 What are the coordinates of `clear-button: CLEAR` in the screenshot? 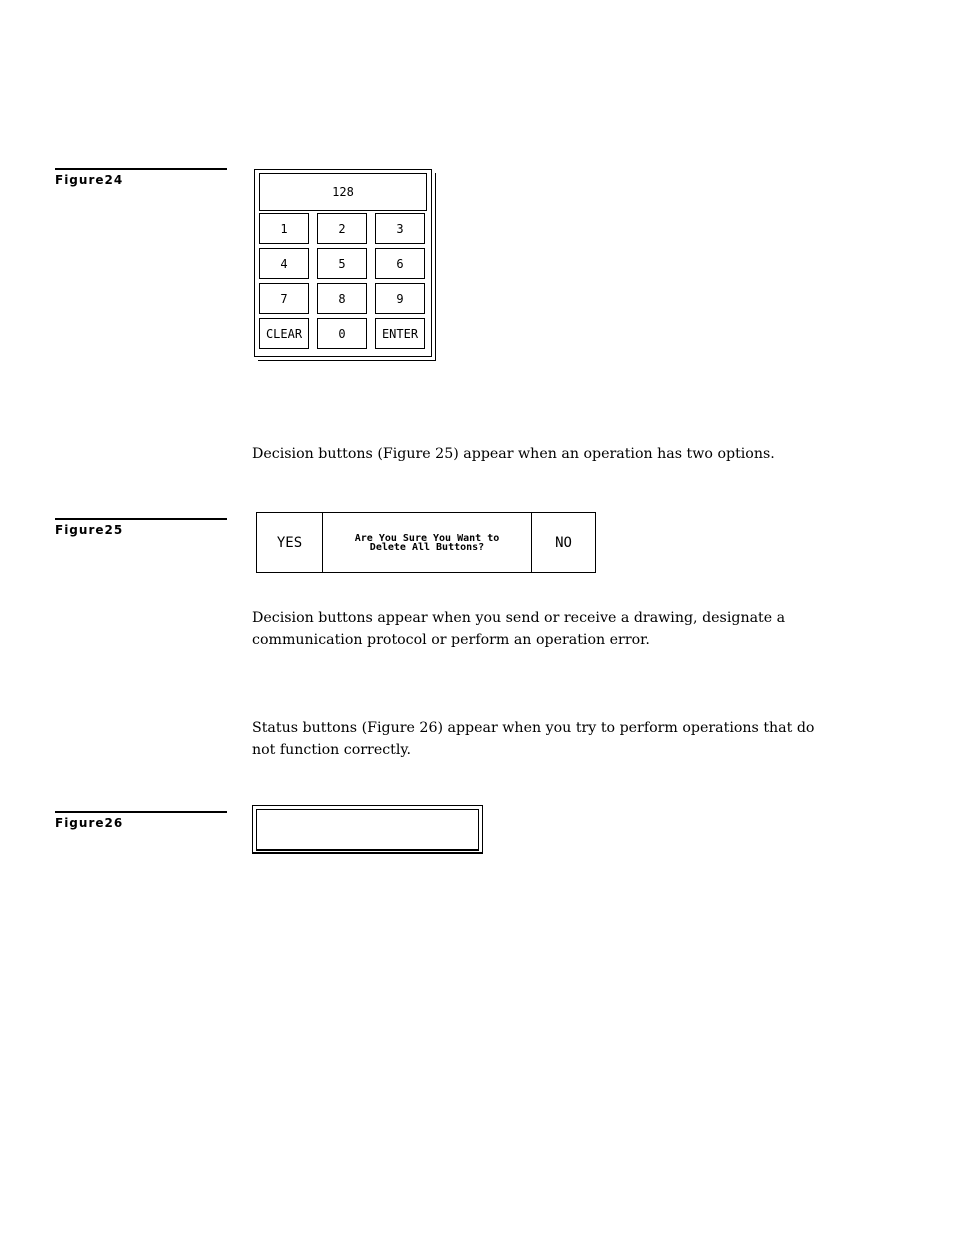 It's located at (284, 333).